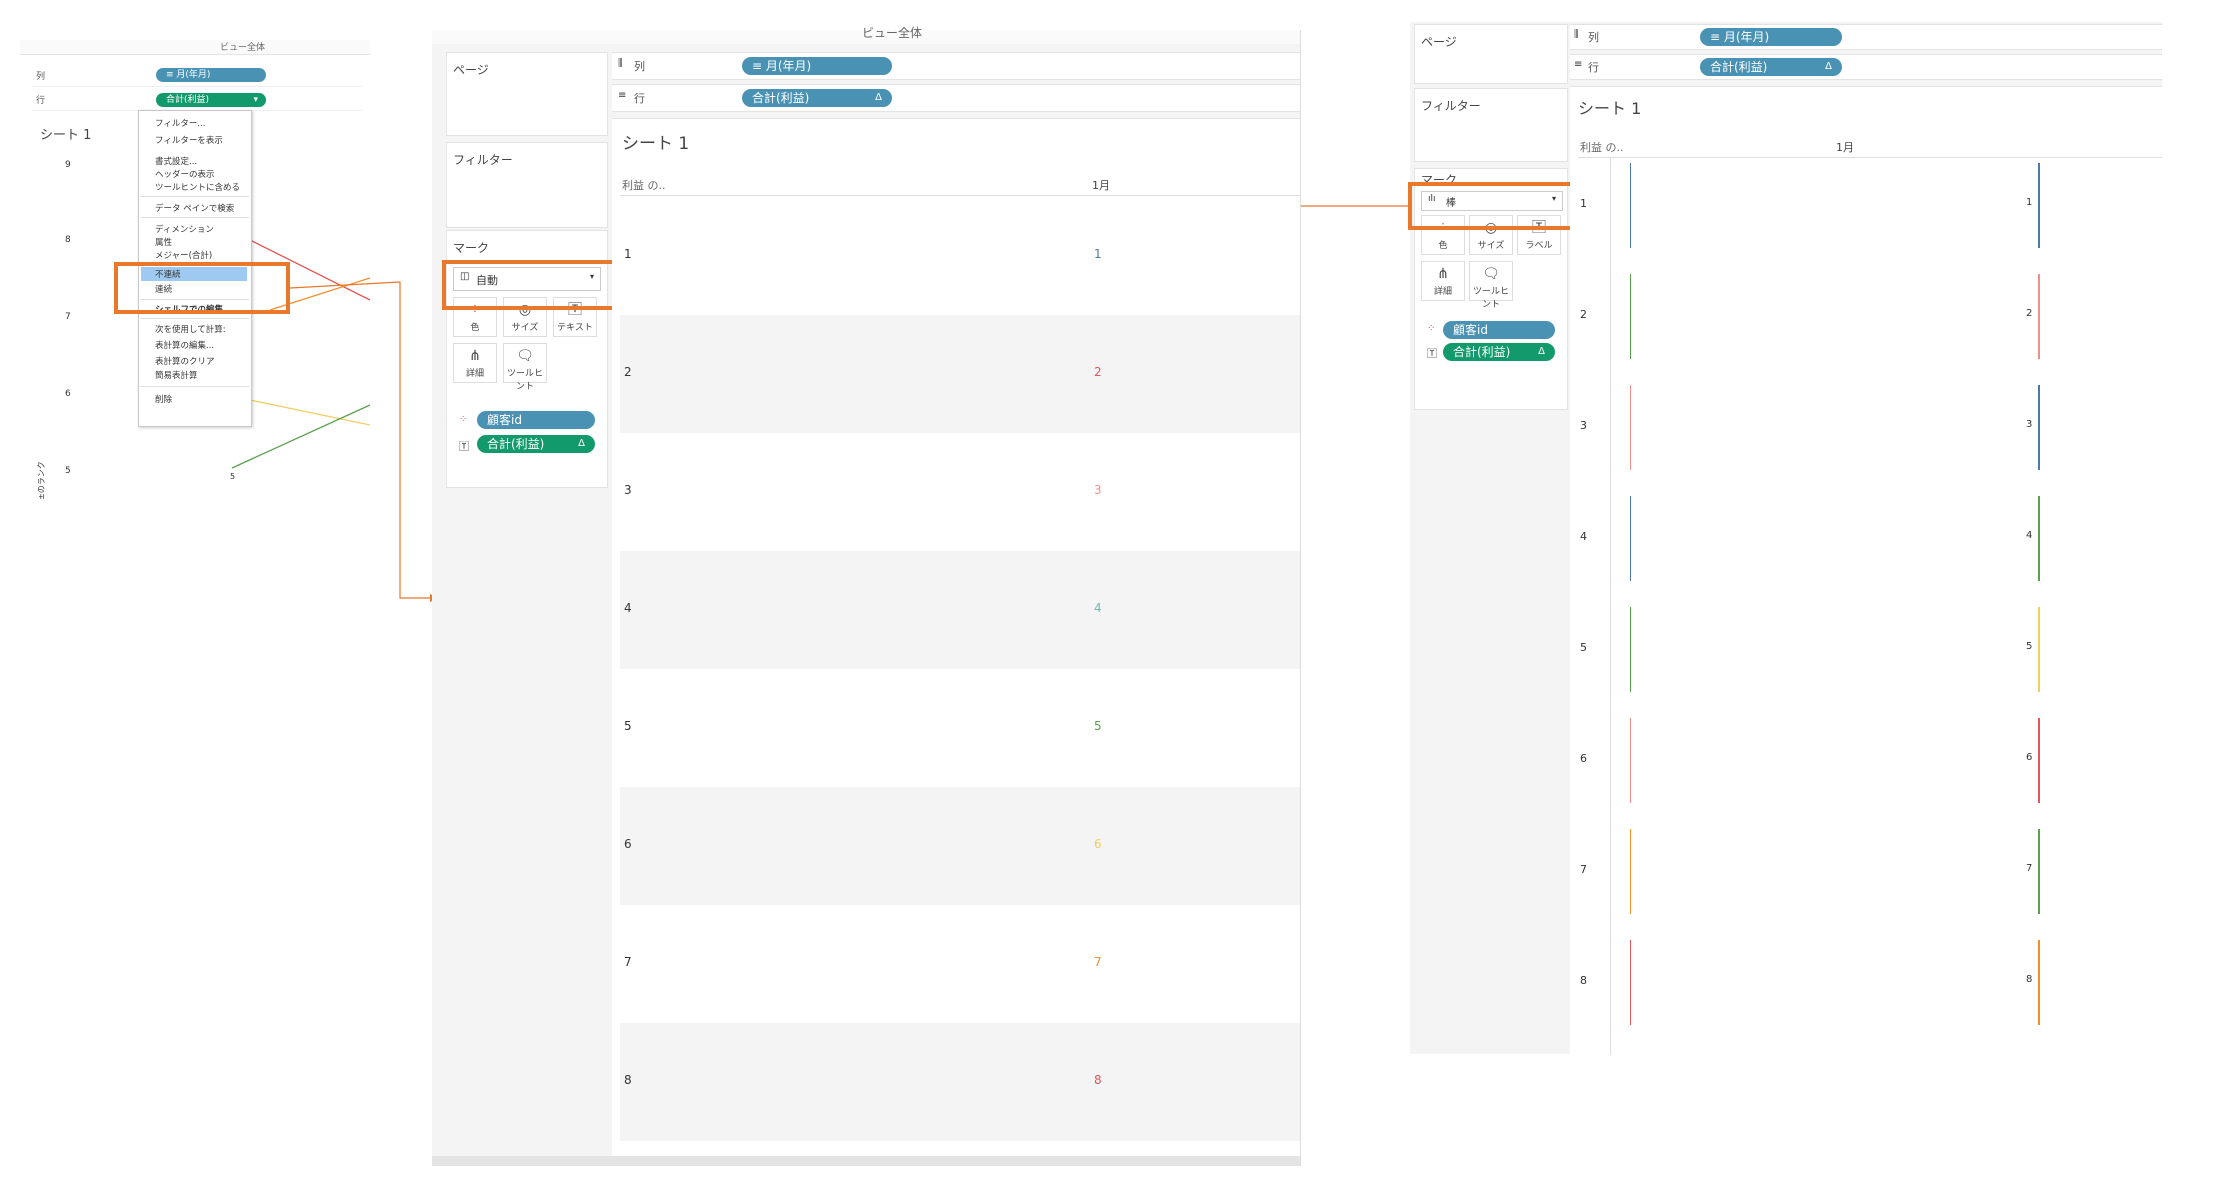 The height and width of the screenshot is (1191, 2219). Describe the element at coordinates (2029, 424) in the screenshot. I see `bar-value-label: 3` at that location.